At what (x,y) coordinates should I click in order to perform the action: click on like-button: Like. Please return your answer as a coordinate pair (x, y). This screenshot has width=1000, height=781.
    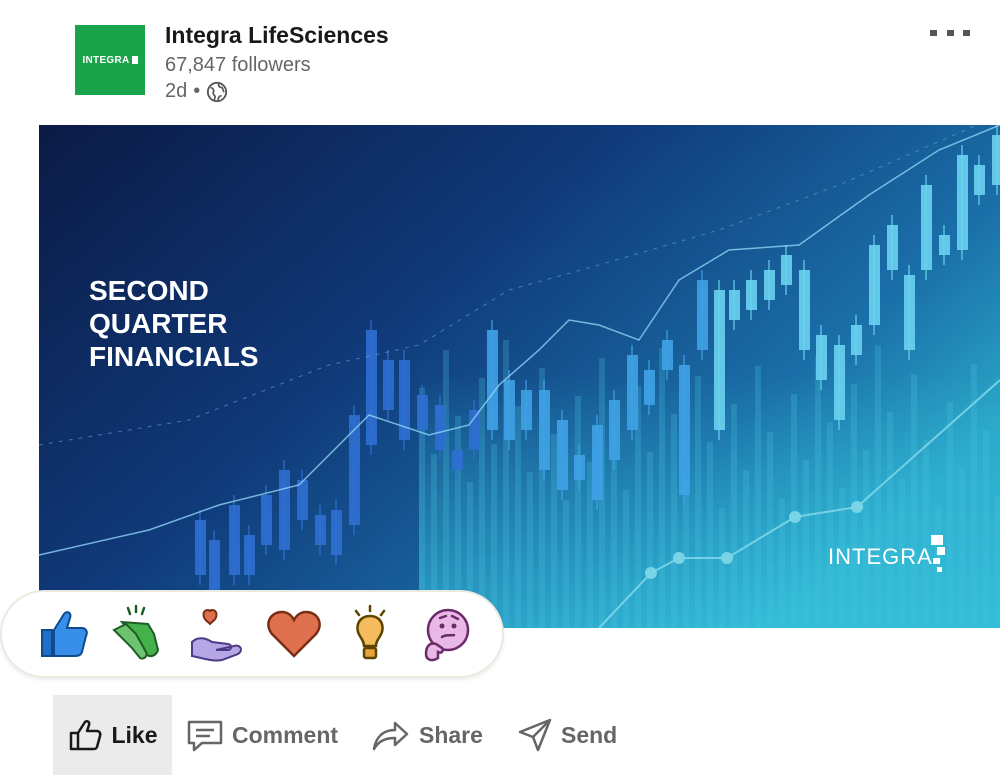
    Looking at the image, I should click on (112, 735).